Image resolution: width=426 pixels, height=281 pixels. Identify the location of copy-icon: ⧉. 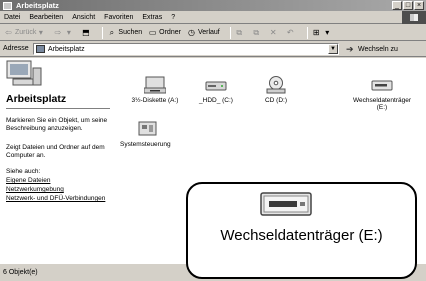
(256, 32).